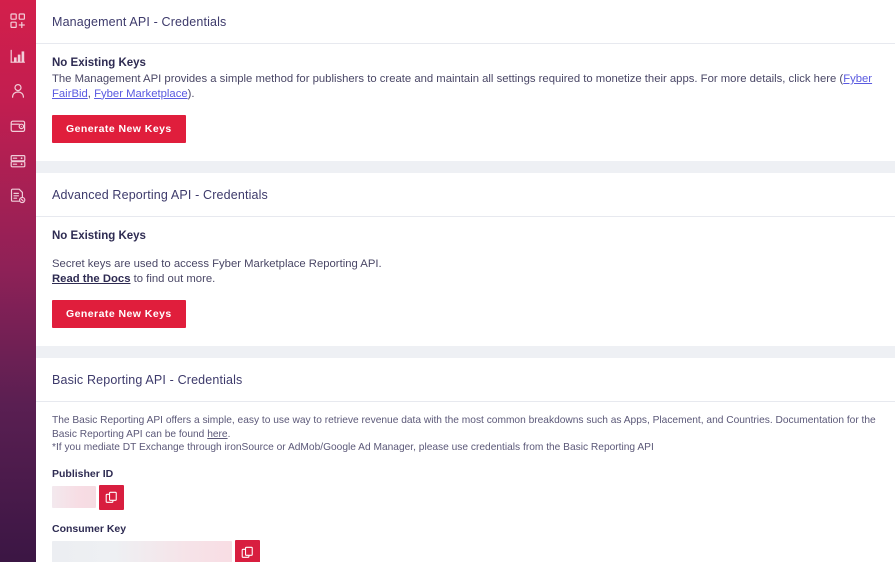 The image size is (895, 562). Describe the element at coordinates (229, 434) in the screenshot. I see `basic-reporting-description-part2: .` at that location.